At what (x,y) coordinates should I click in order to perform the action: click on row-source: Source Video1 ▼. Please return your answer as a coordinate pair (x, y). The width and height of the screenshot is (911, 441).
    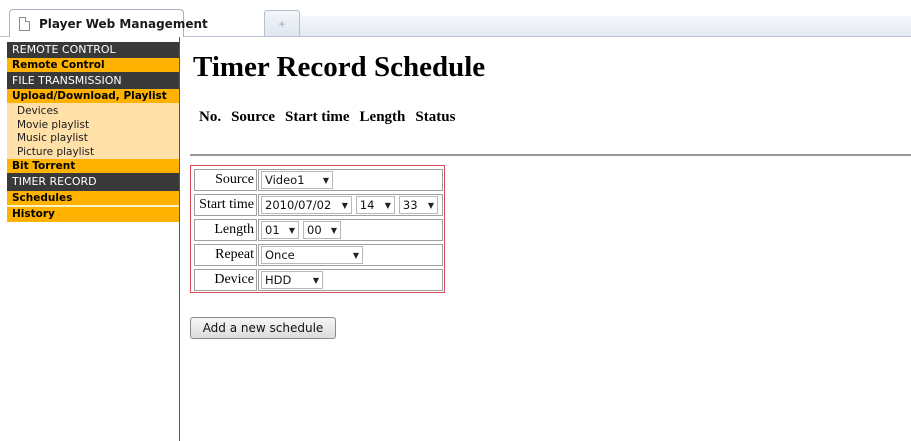
    Looking at the image, I should click on (318, 180).